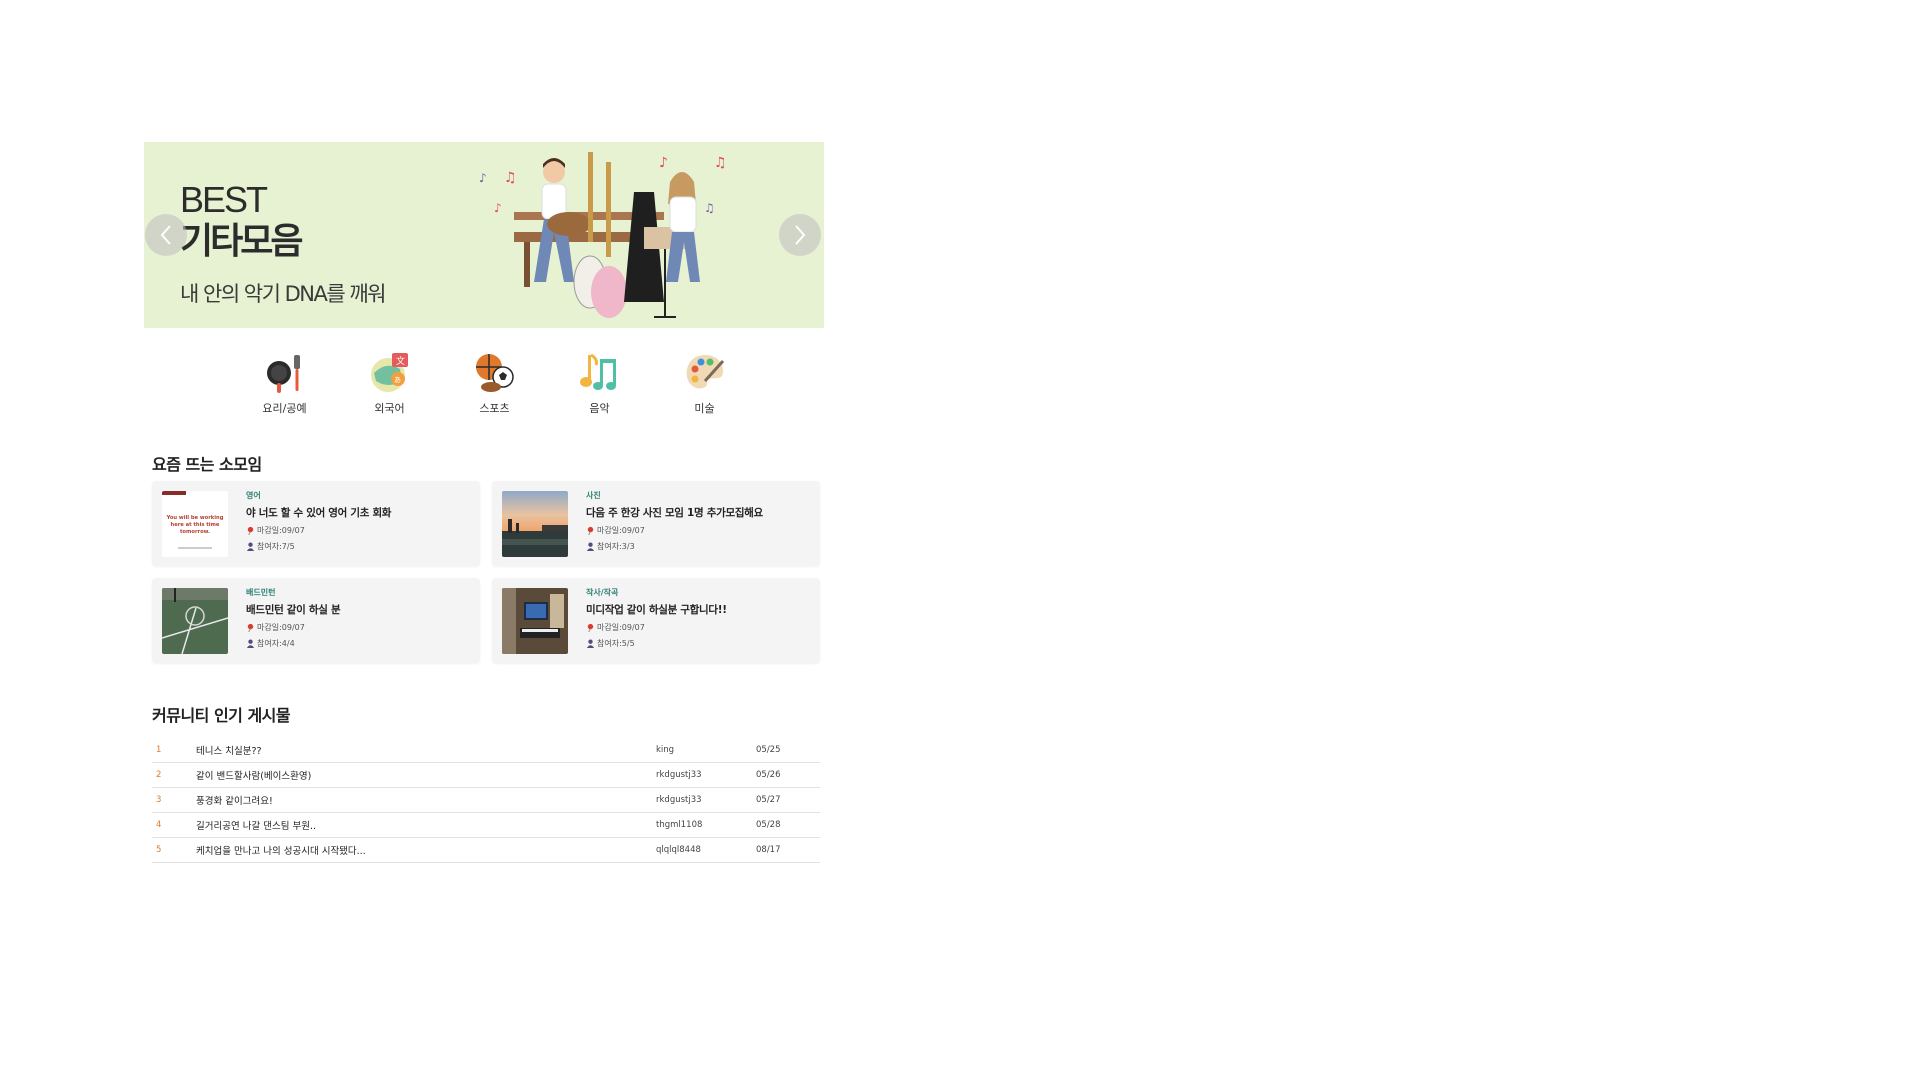  I want to click on category-label: 요리/공예, so click(284, 408).